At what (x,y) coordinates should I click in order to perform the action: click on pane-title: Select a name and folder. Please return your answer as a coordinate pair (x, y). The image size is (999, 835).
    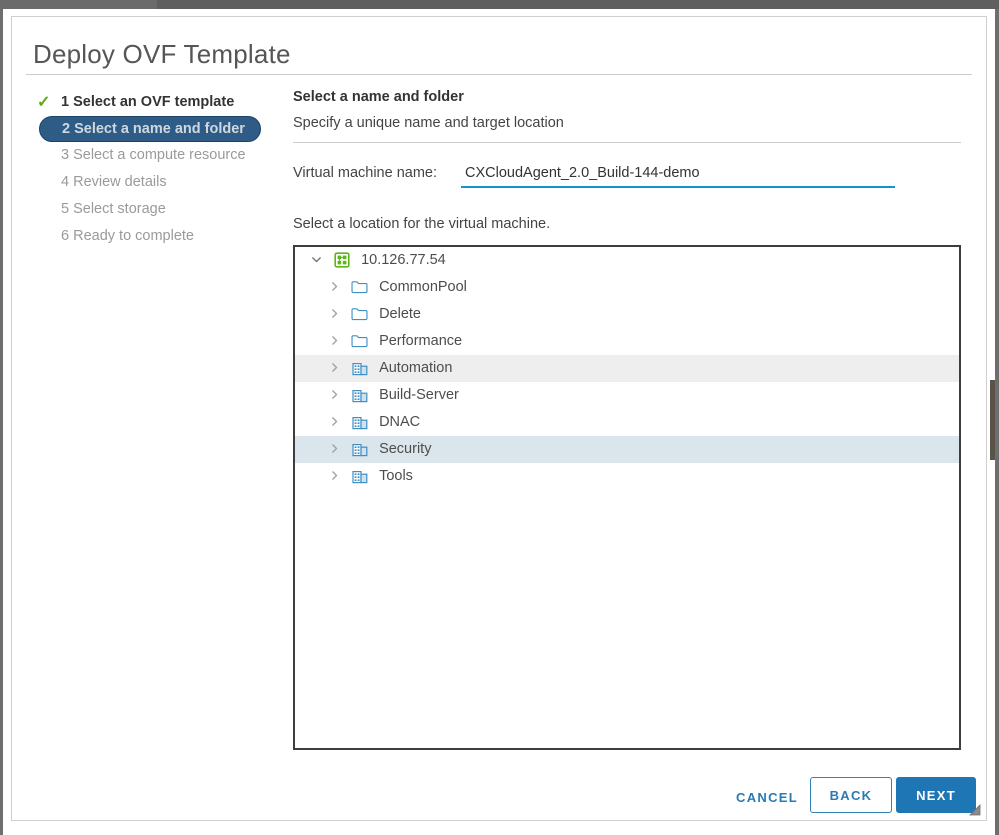
    Looking at the image, I should click on (378, 97).